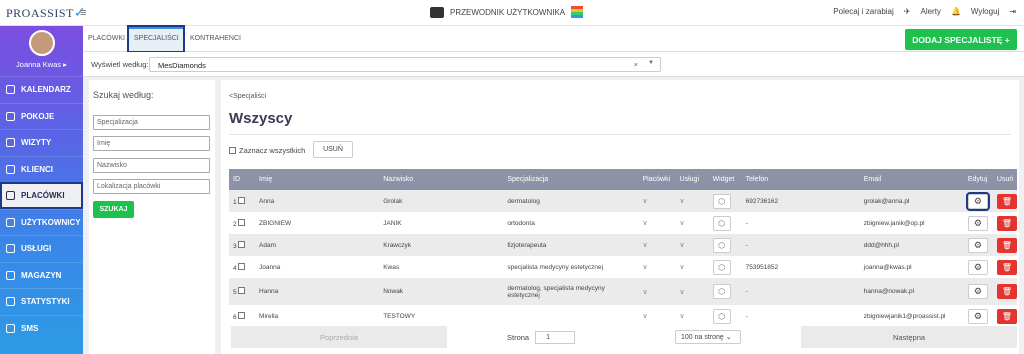 The width and height of the screenshot is (1024, 354). What do you see at coordinates (83, 13) in the screenshot?
I see `menu-toggle-icon: ≡` at bounding box center [83, 13].